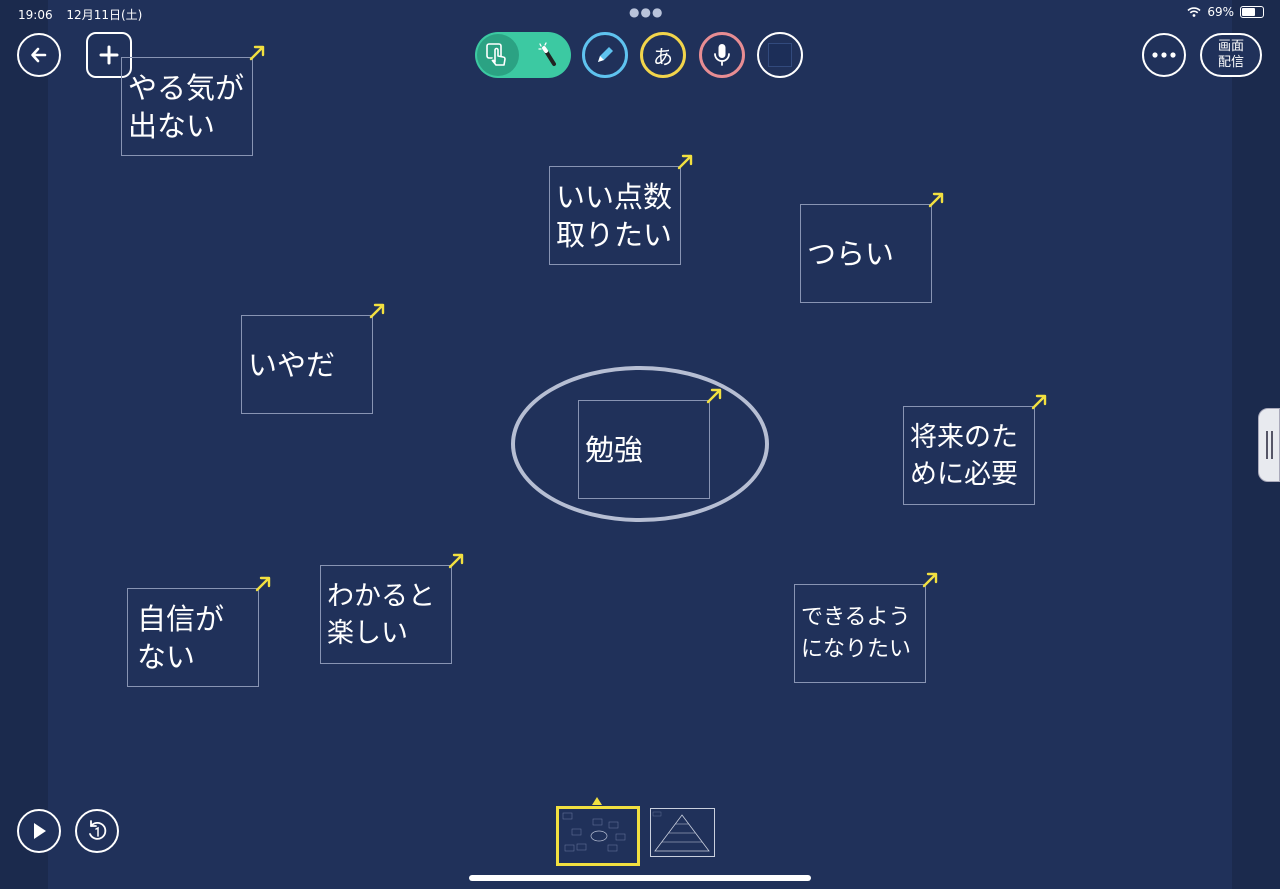  I want to click on hand-pointer-icon, so click(496, 54).